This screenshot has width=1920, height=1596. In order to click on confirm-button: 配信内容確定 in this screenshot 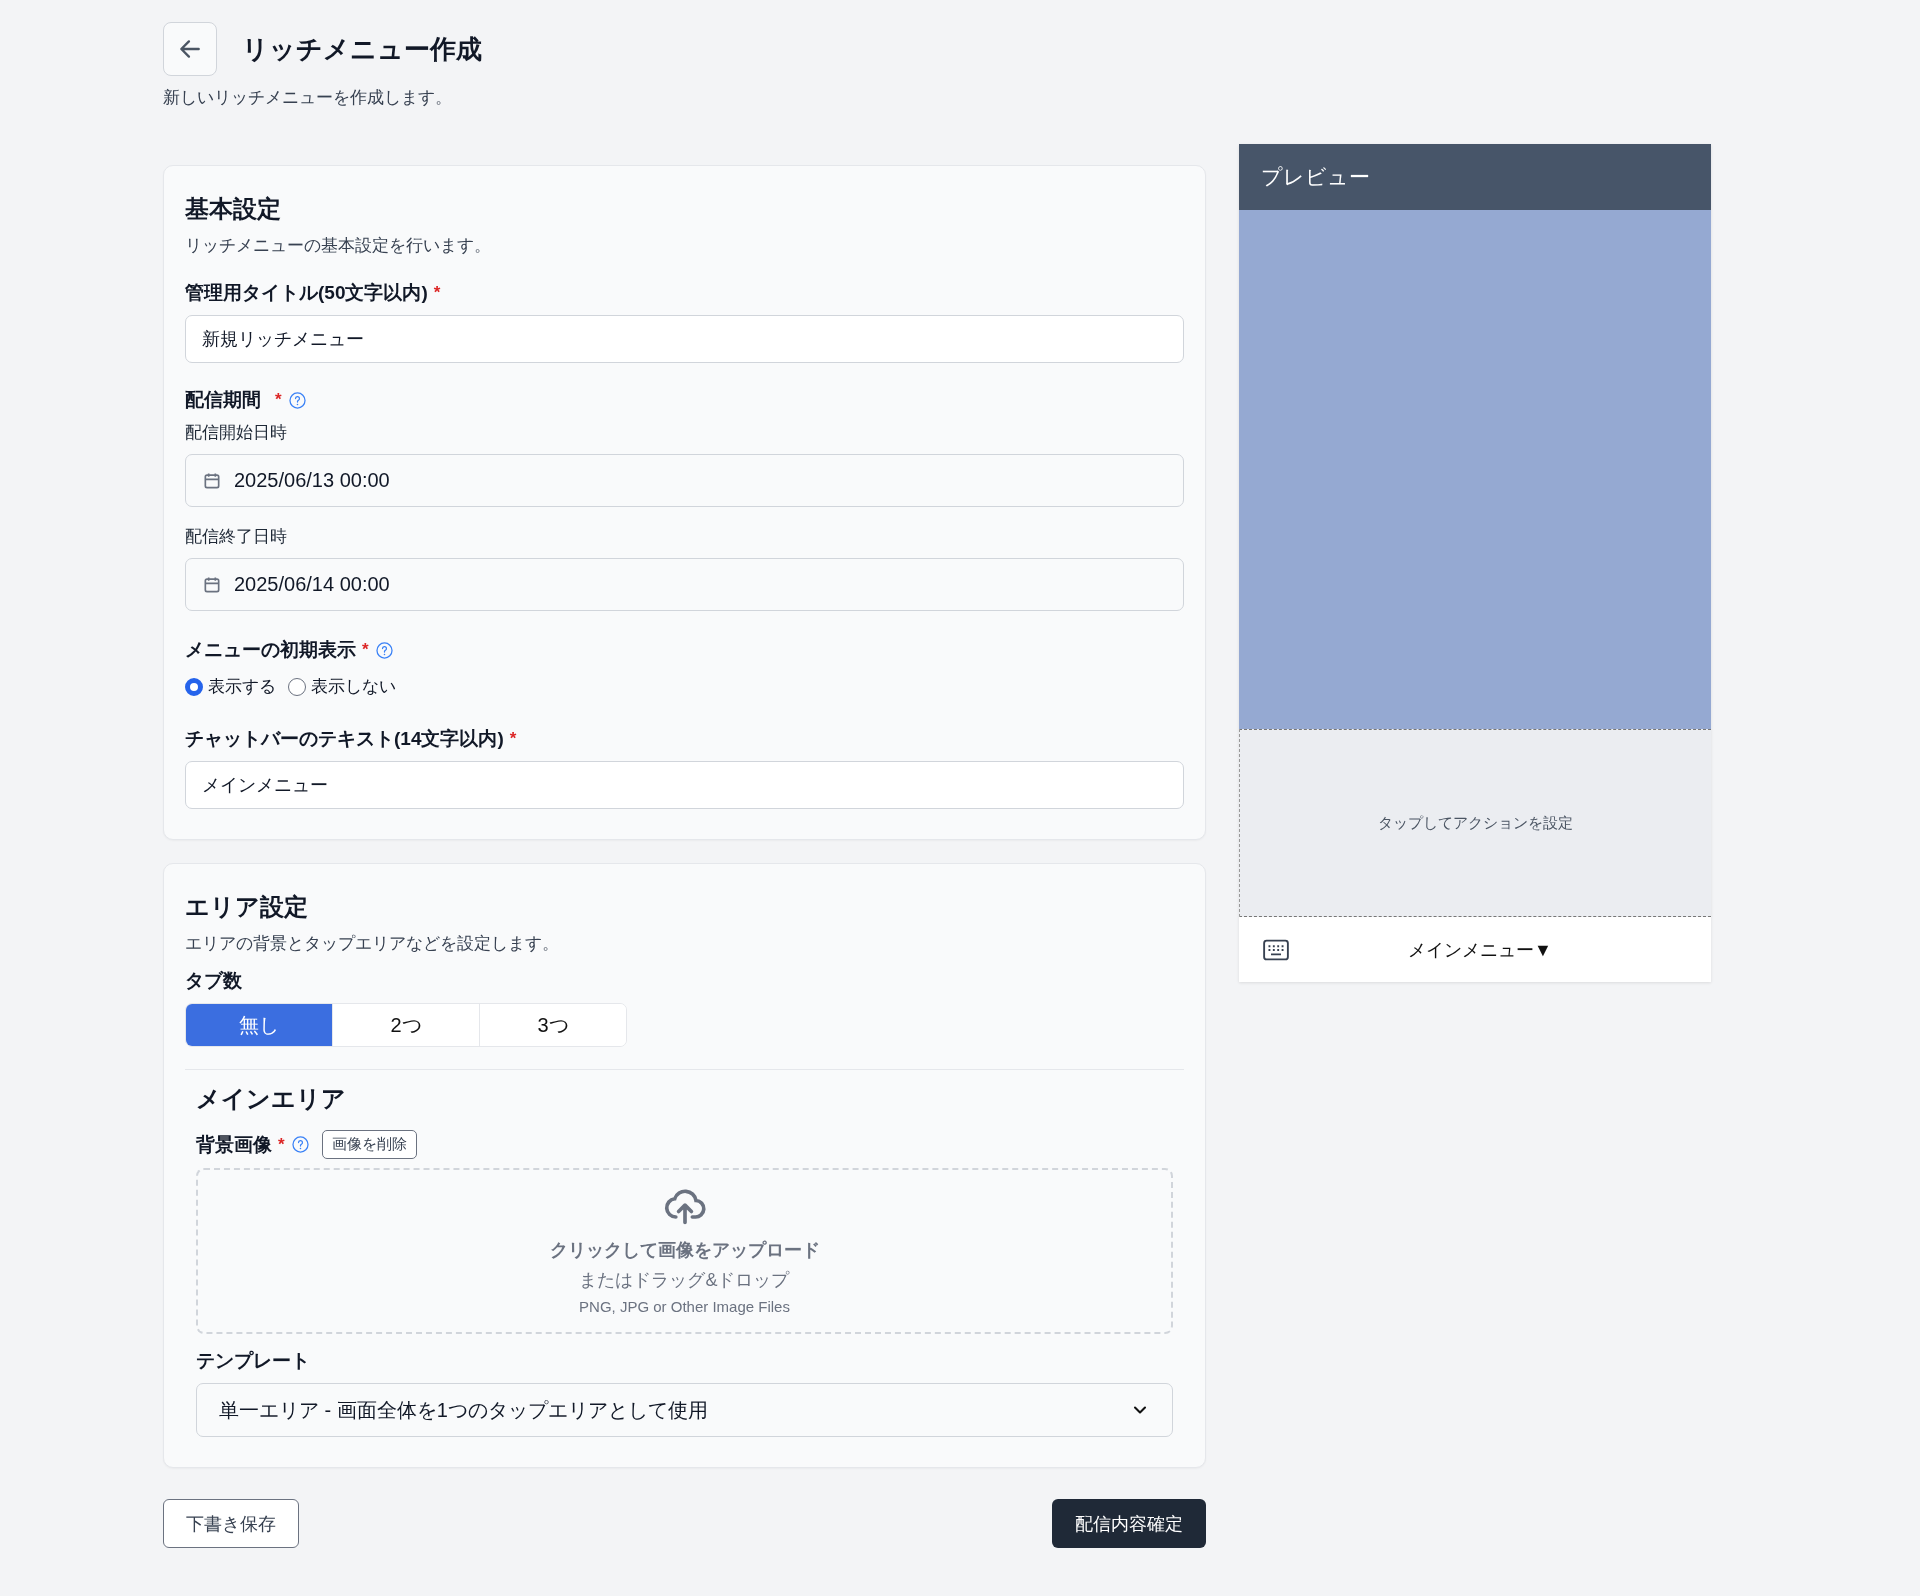, I will do `click(1129, 1523)`.